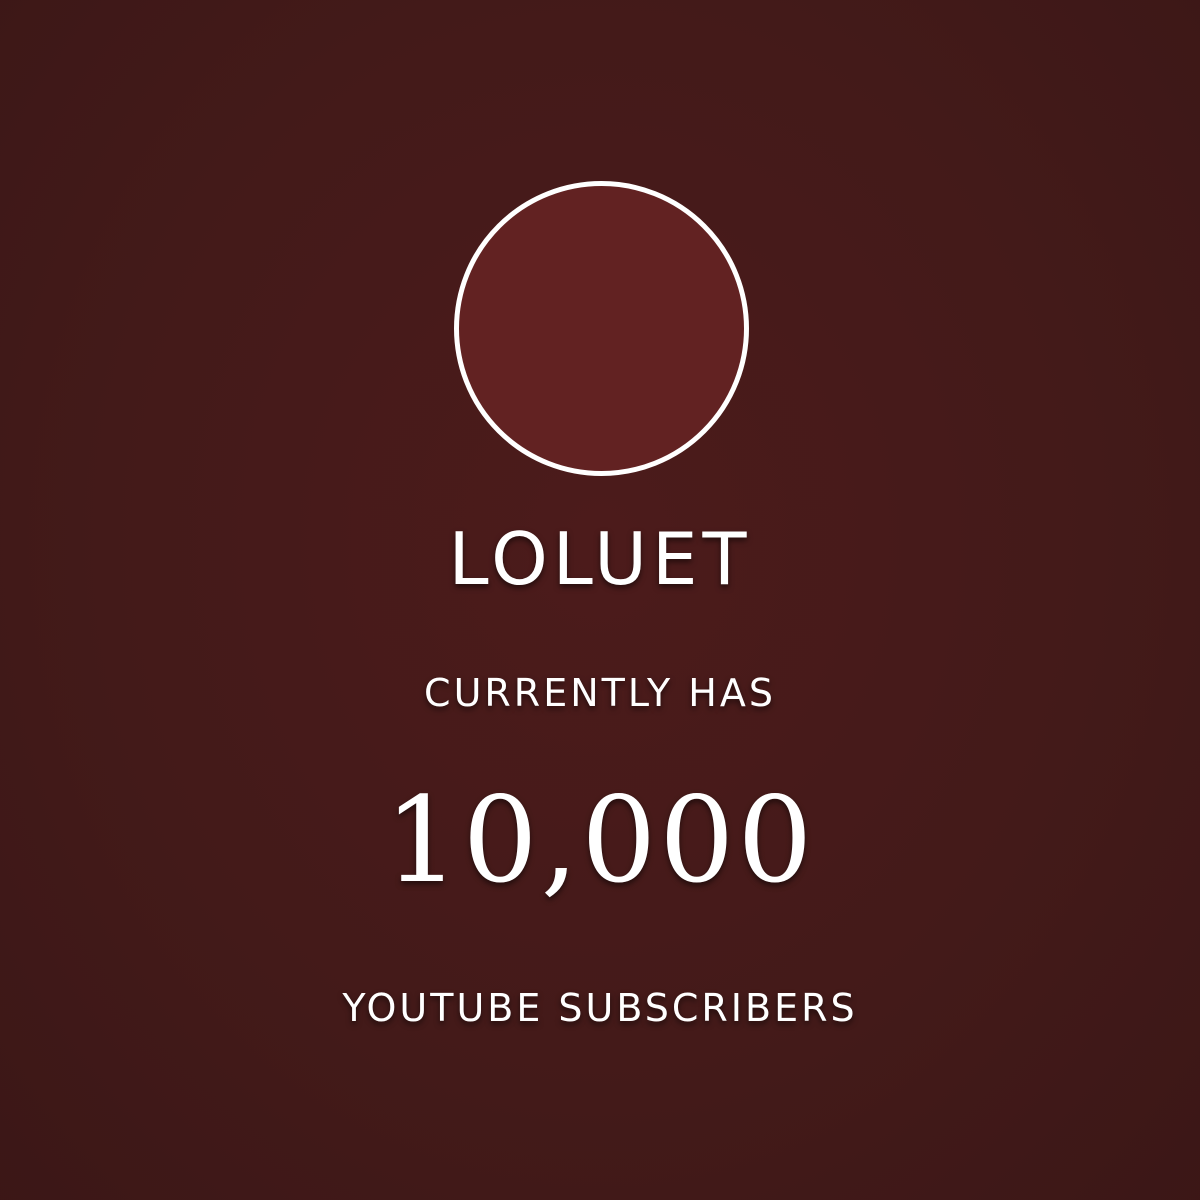  I want to click on channel-name: LOLUET, so click(600, 559).